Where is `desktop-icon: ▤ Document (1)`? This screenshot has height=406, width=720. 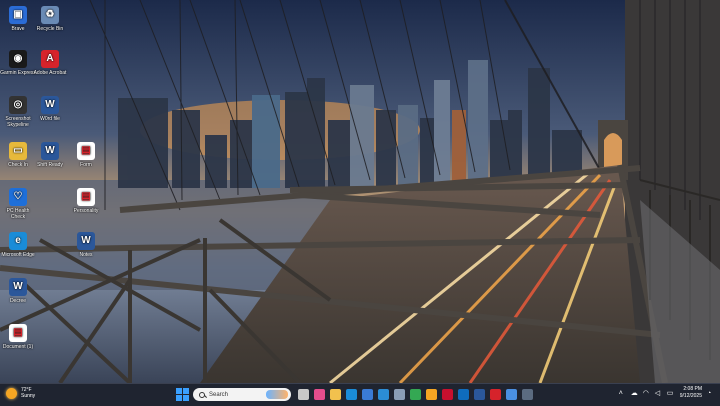
desktop-icon: ▤ Document (1) is located at coordinates (18, 337).